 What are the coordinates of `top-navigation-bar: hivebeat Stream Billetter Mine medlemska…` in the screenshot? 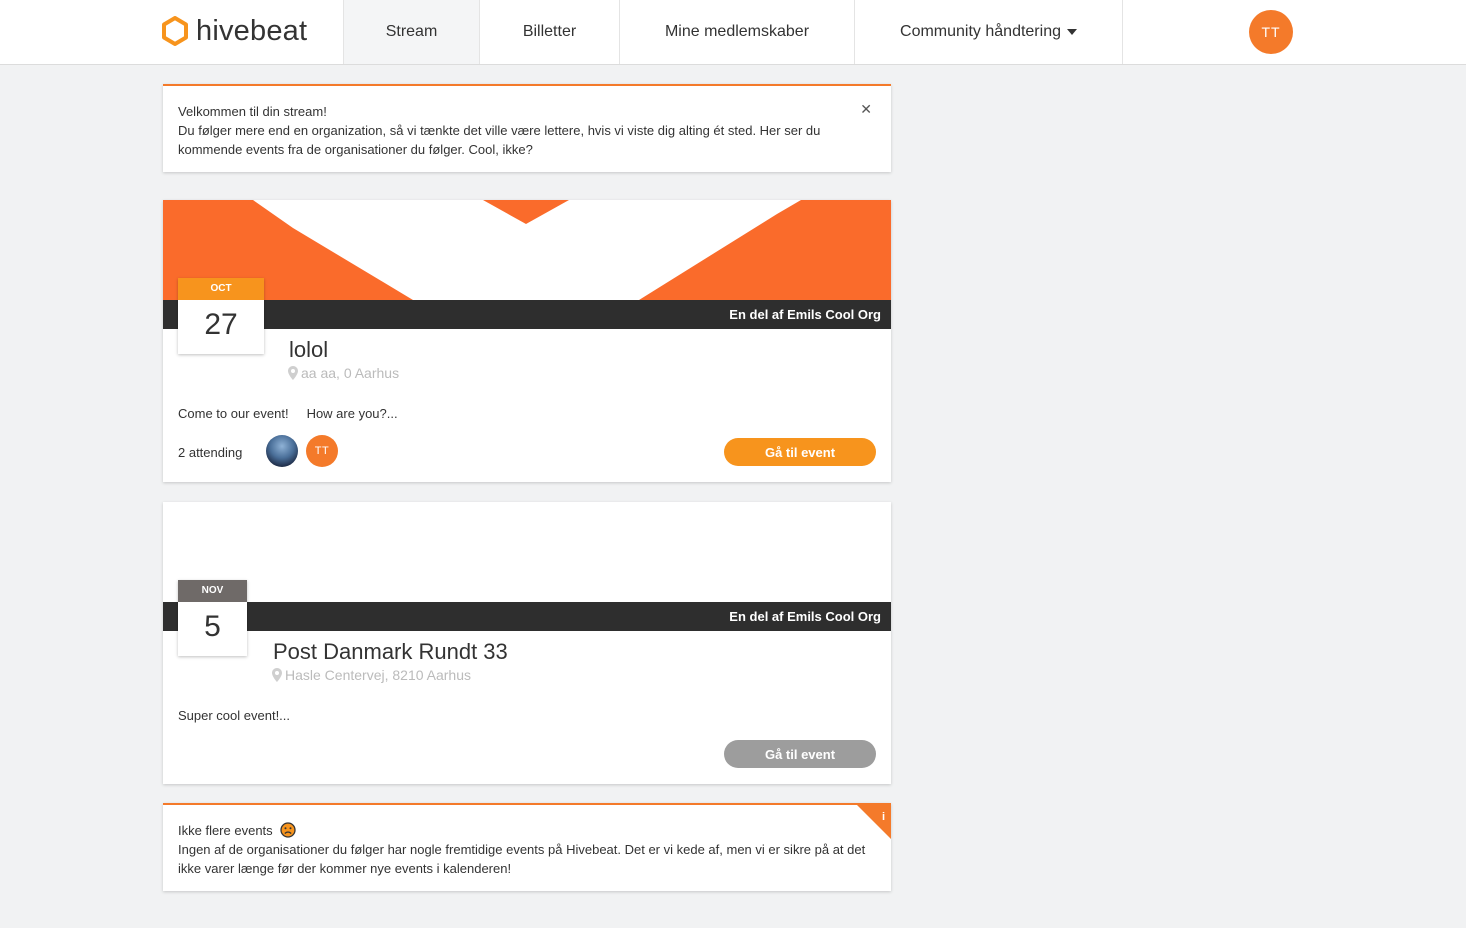 It's located at (733, 32).